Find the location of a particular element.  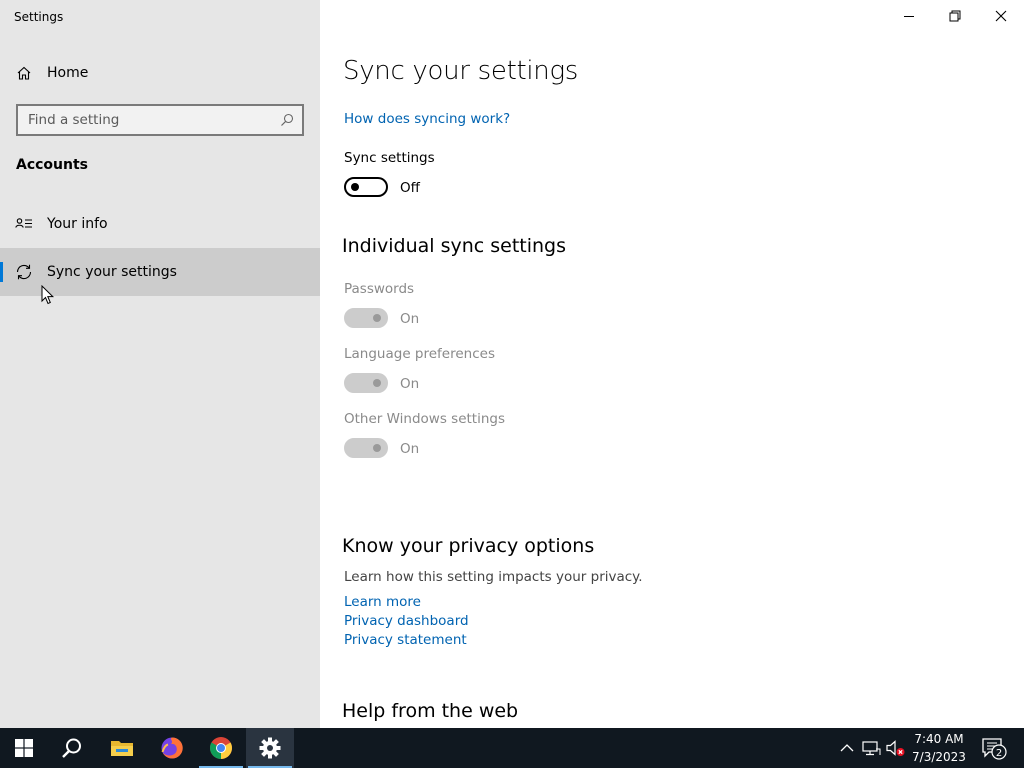

clock-time: 7:40 AM is located at coordinates (939, 739).